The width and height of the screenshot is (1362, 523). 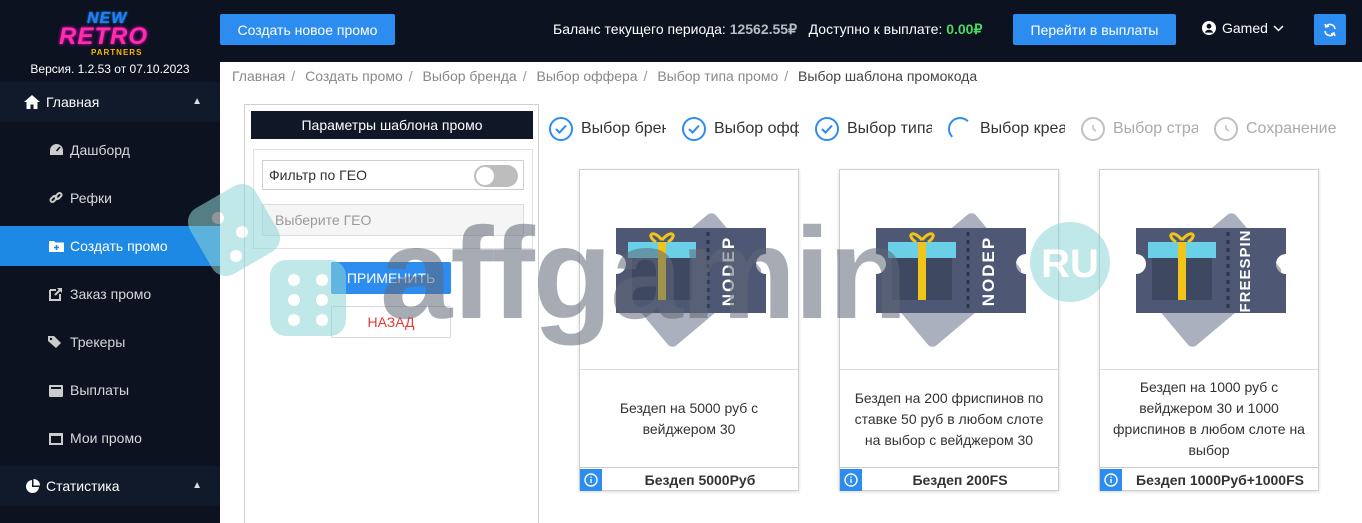 What do you see at coordinates (393, 220) in the screenshot?
I see `geo-select: Выберите ГЕО` at bounding box center [393, 220].